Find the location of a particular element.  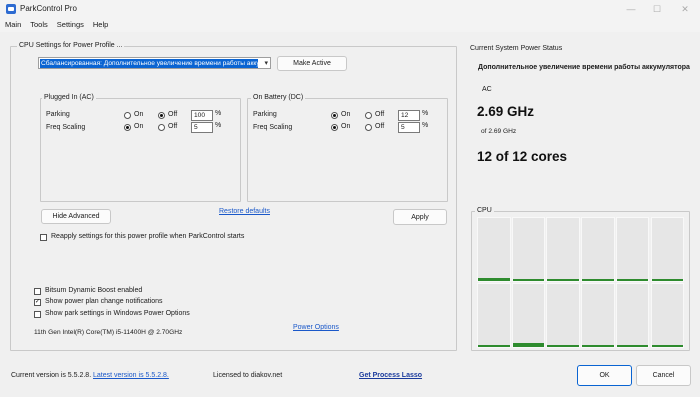

ac-parking-label: Parking is located at coordinates (58, 114).